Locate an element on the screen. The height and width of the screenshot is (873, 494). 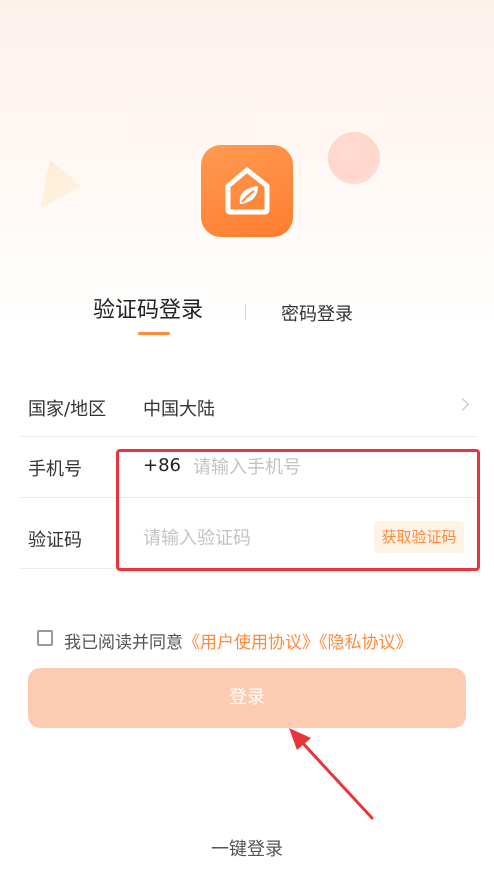
agree-checkbox is located at coordinates (45, 638).